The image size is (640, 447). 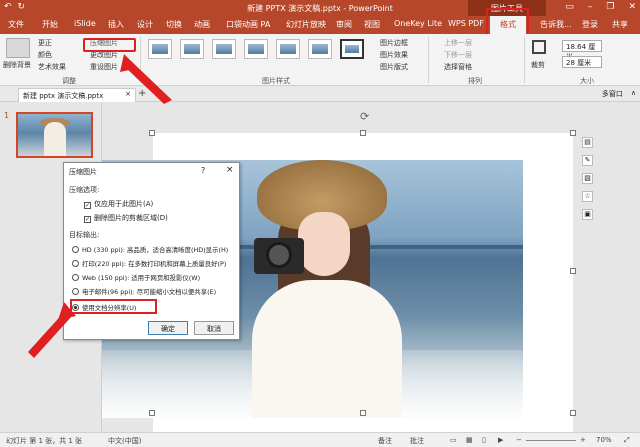 What do you see at coordinates (136, 277) in the screenshot?
I see `radio-web: Web (150 ppi): 适用于网页和投影仪(W)` at bounding box center [136, 277].